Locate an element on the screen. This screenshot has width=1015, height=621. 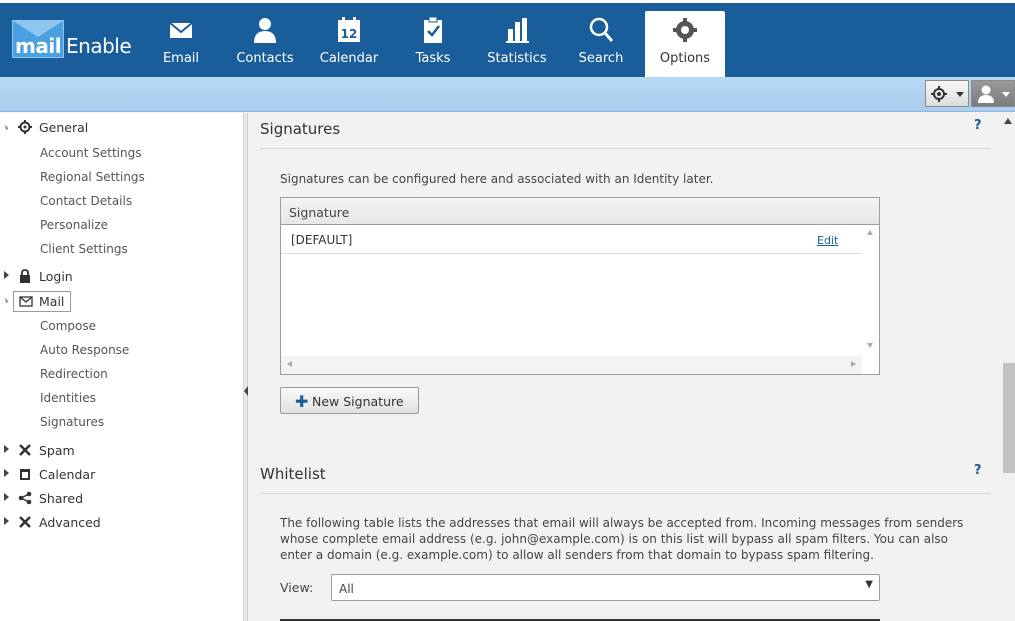
signatures-heading: Signatures is located at coordinates (300, 129).